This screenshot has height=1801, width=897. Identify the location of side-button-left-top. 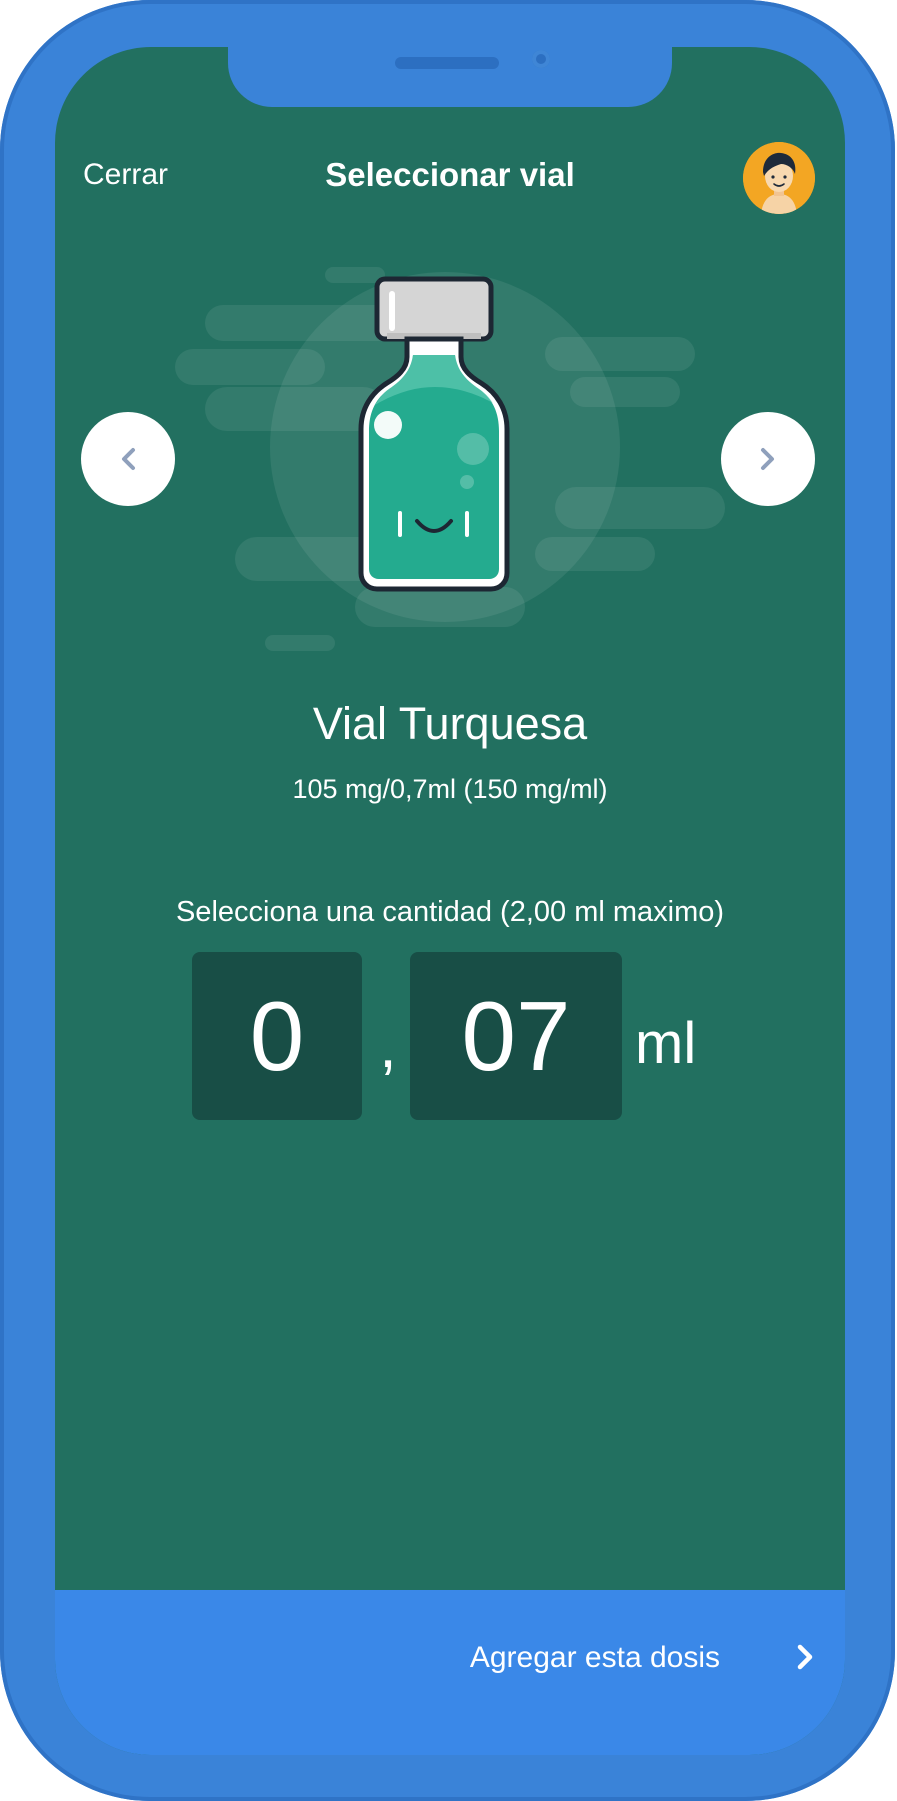
(1, 245).